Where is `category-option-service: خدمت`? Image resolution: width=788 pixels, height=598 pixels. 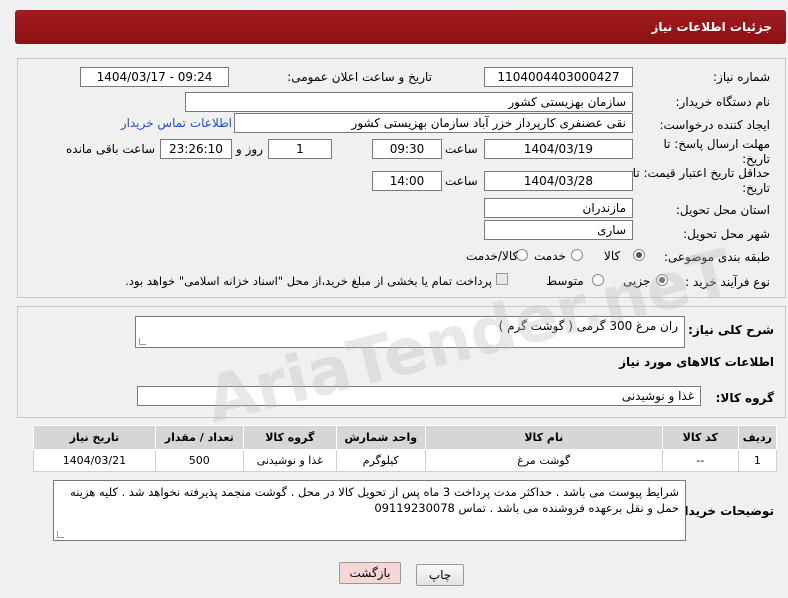 category-option-service: خدمت is located at coordinates (550, 256).